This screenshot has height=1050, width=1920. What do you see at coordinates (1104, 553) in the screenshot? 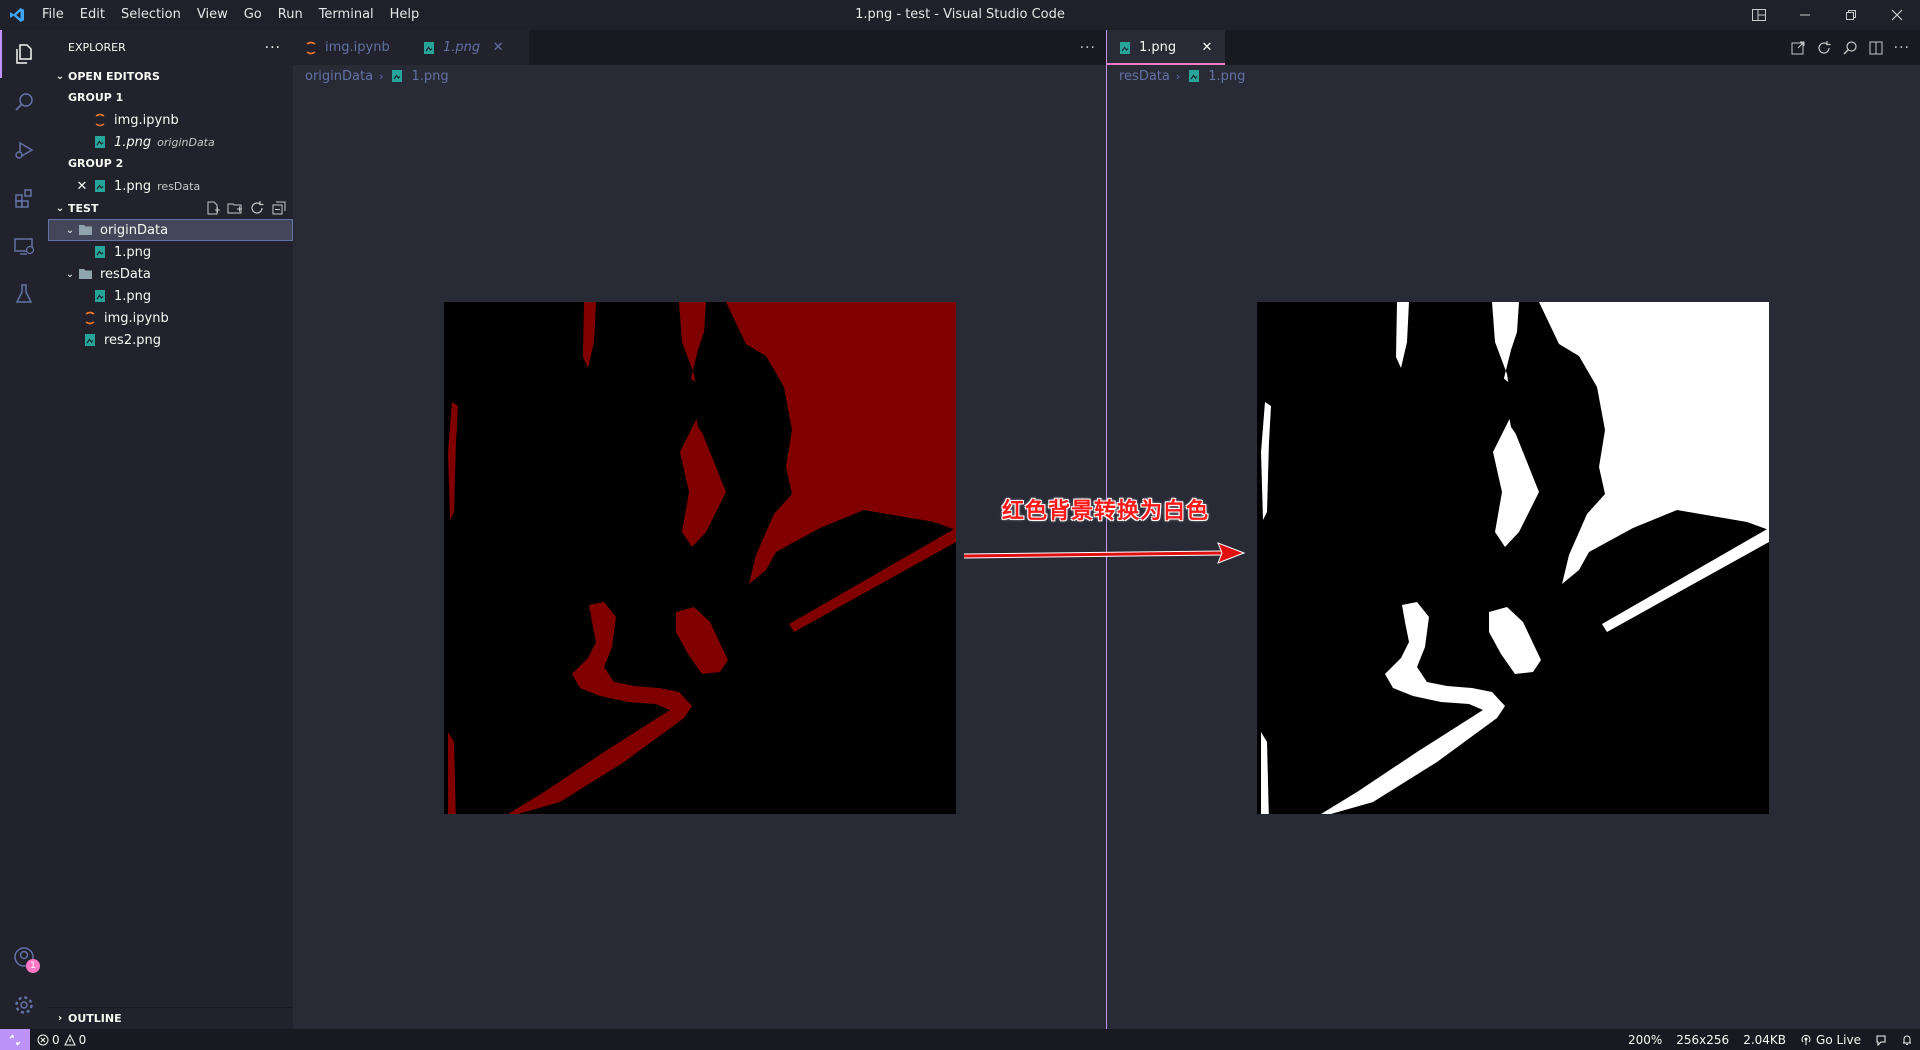
I see `annotation-arrow-icon` at bounding box center [1104, 553].